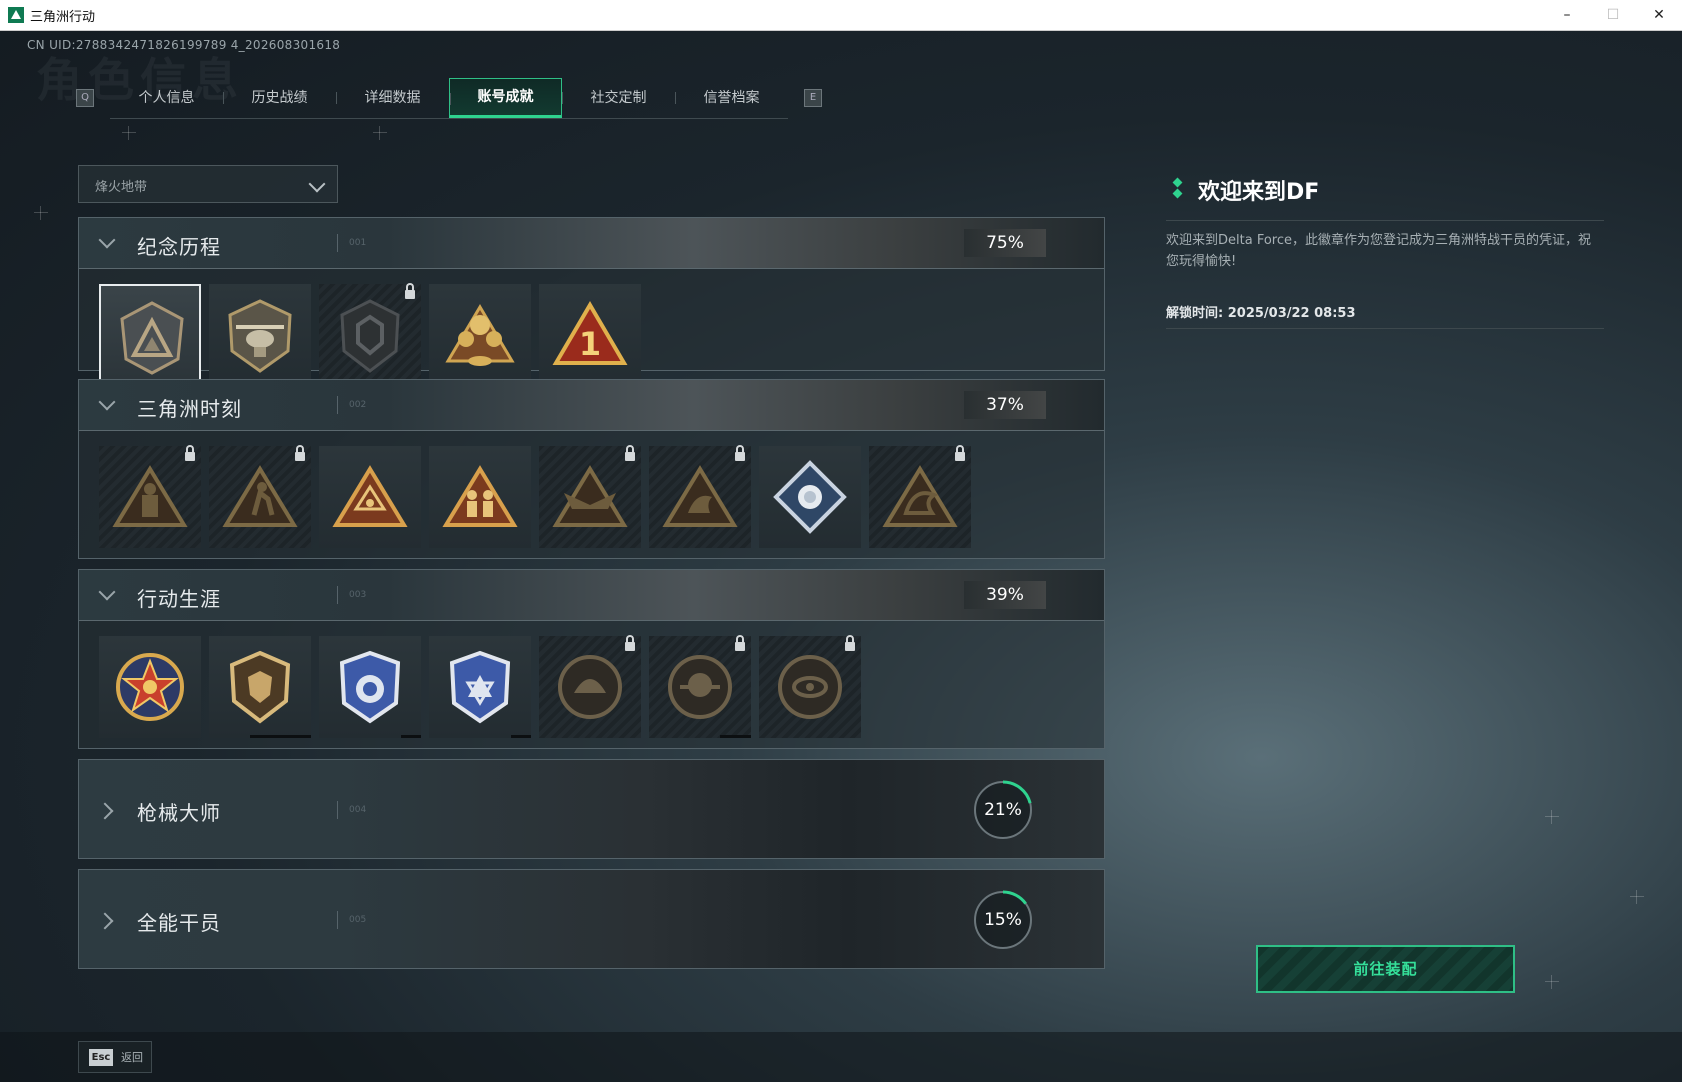 This screenshot has height=1082, width=1682. What do you see at coordinates (1178, 189) in the screenshot?
I see `diamond-marker-icon` at bounding box center [1178, 189].